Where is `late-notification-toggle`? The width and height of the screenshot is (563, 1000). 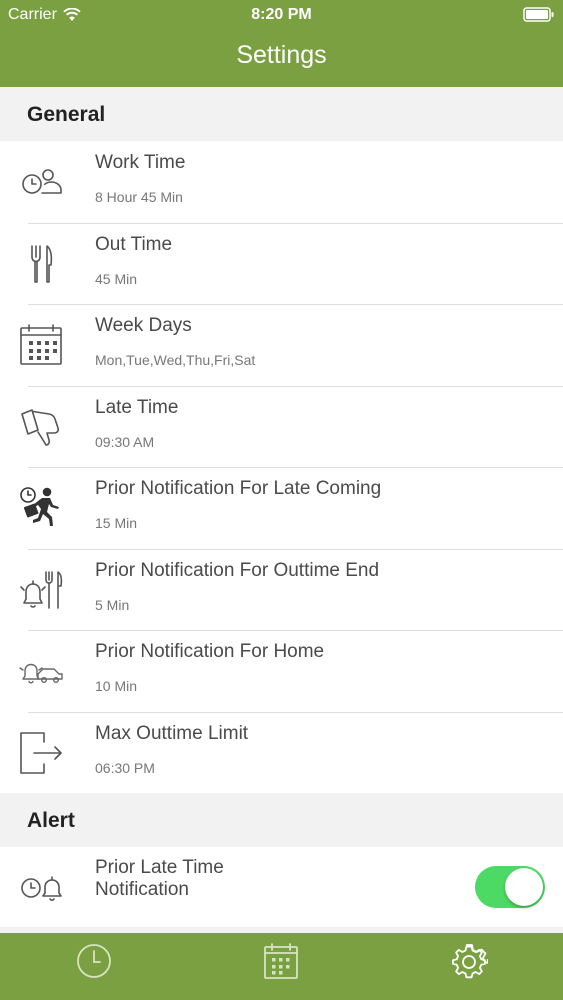
late-notification-toggle is located at coordinates (510, 887).